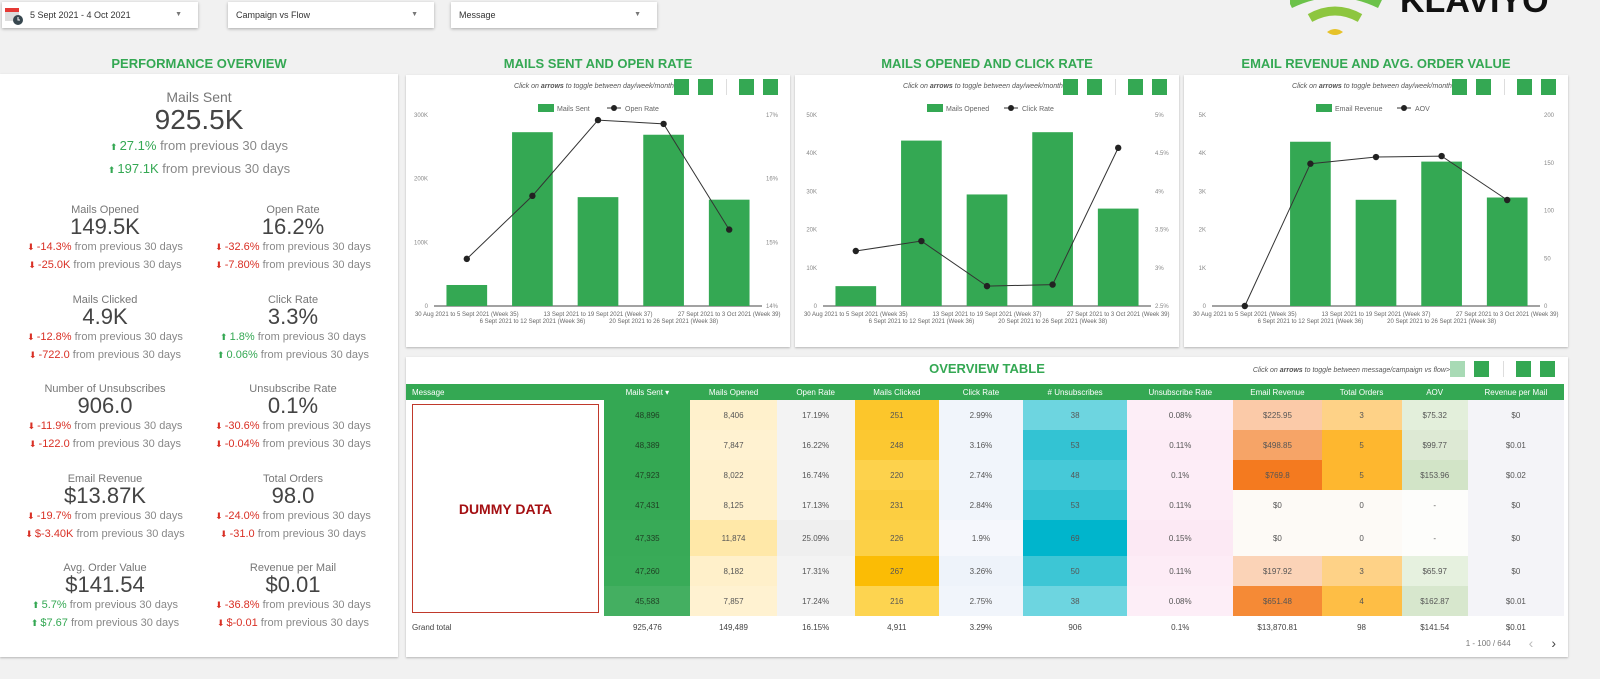  Describe the element at coordinates (772, 116) in the screenshot. I see `y-right-tick-label: 17%` at that location.